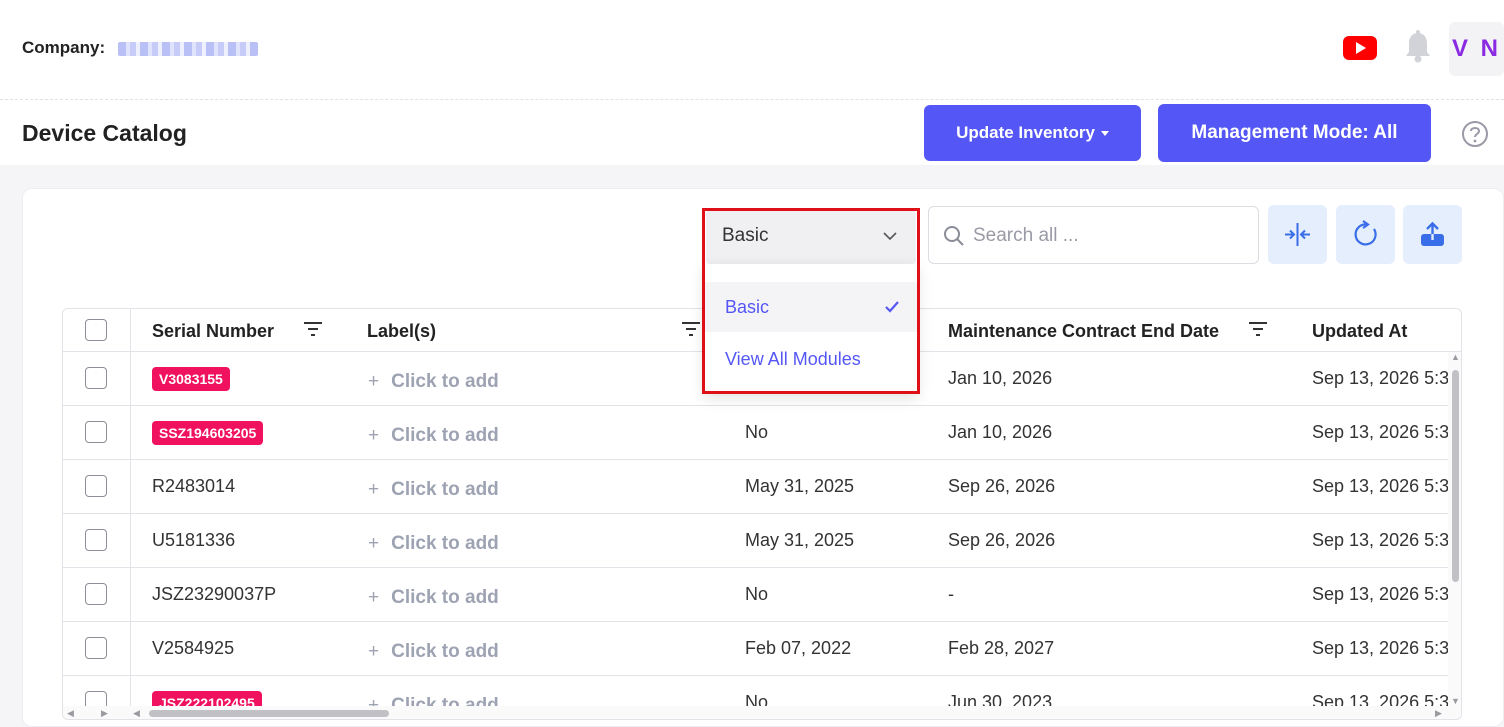 This screenshot has height=727, width=1504. I want to click on column-header-maintenance: Maintenance Contract End Date, so click(1083, 331).